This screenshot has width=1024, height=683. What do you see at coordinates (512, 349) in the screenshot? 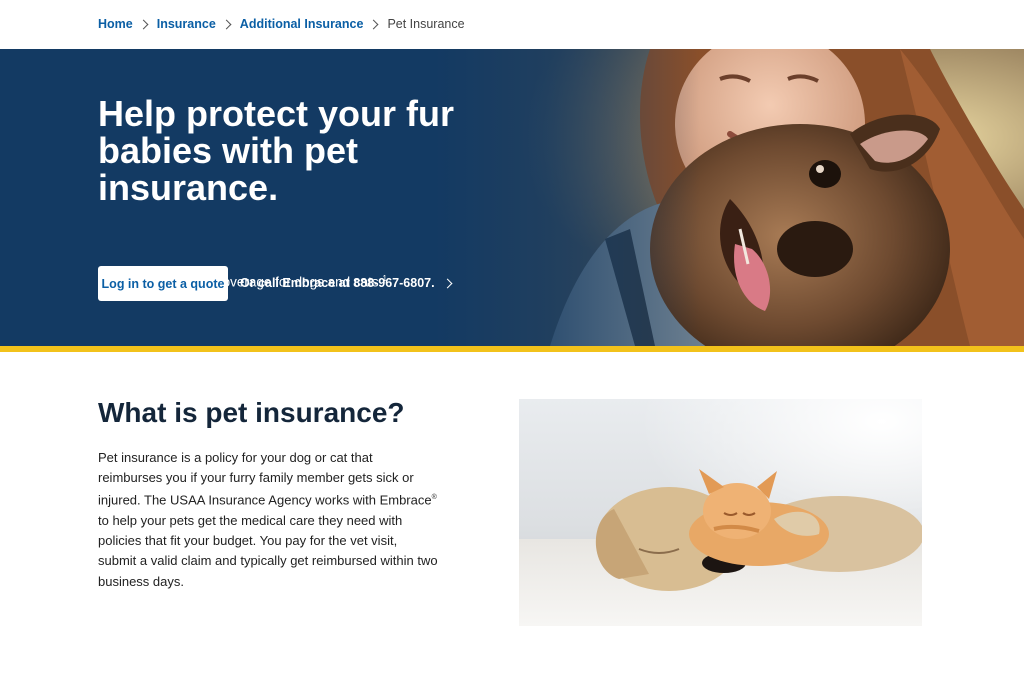
I see `accent-divider` at bounding box center [512, 349].